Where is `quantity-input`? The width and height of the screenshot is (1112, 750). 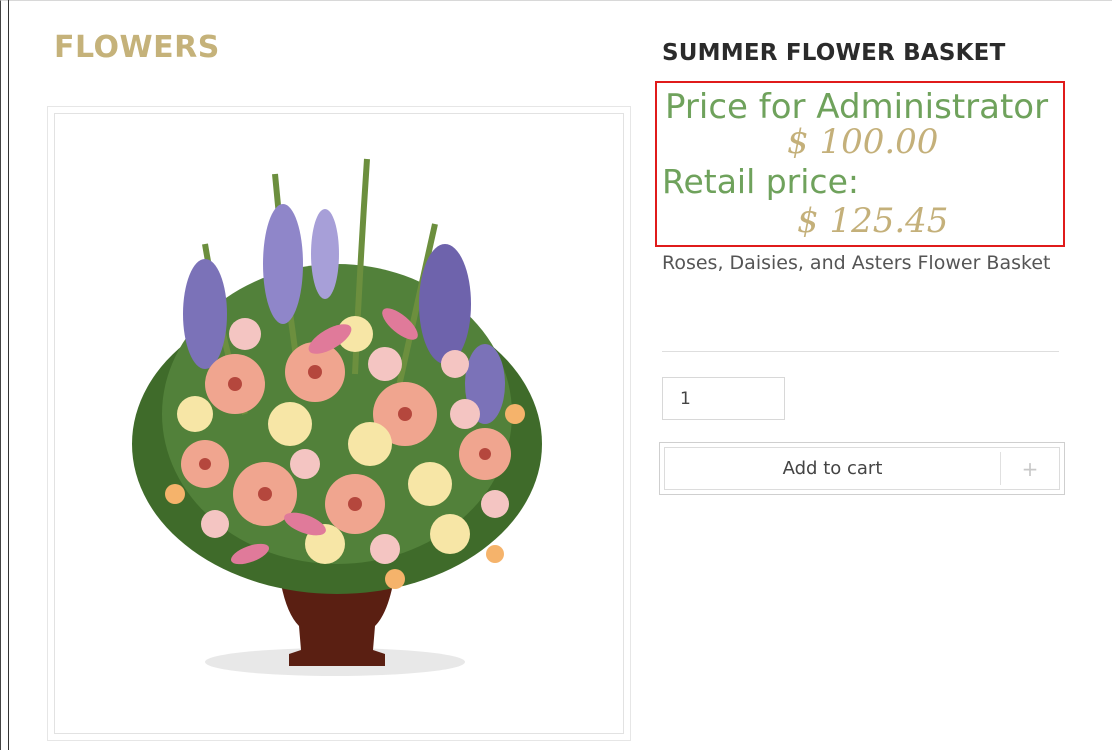
quantity-input is located at coordinates (723, 398).